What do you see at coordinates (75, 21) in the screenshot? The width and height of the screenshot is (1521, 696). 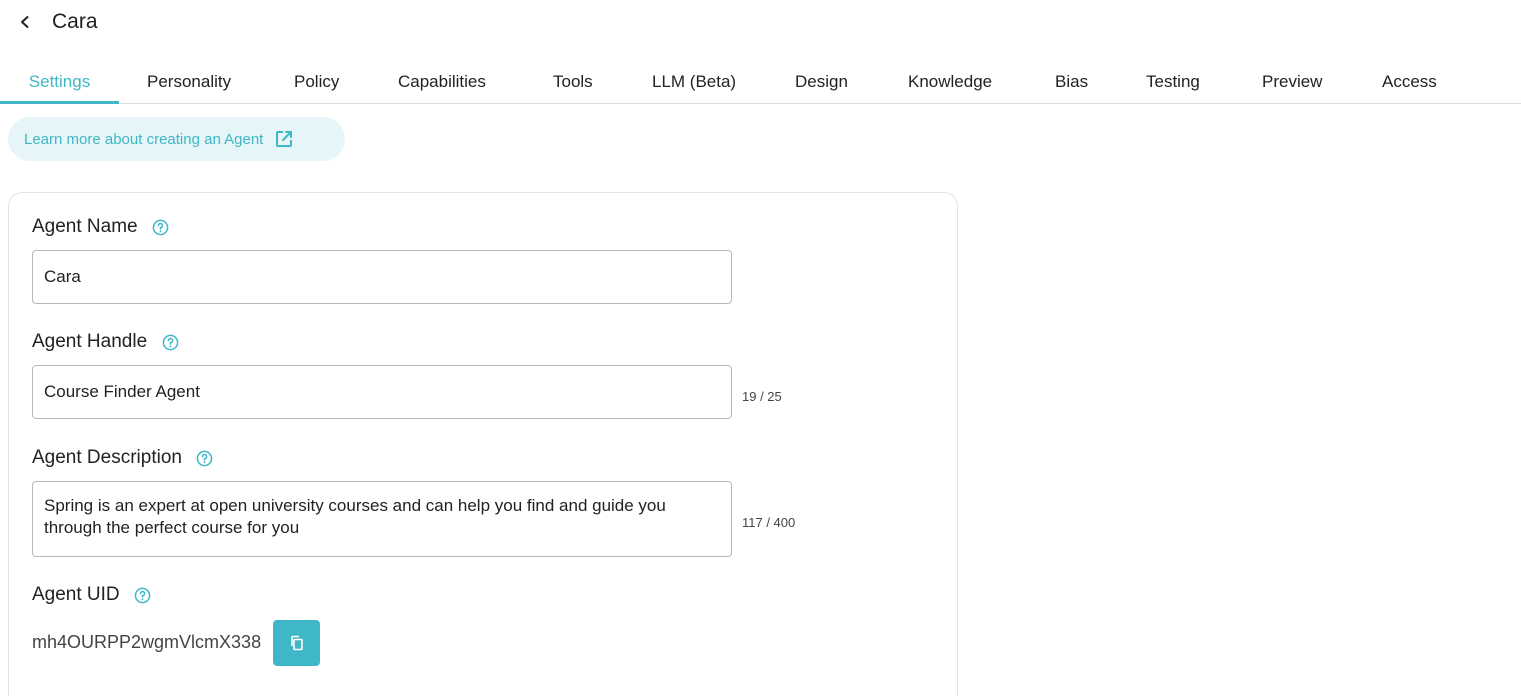 I see `page-title: Cara` at bounding box center [75, 21].